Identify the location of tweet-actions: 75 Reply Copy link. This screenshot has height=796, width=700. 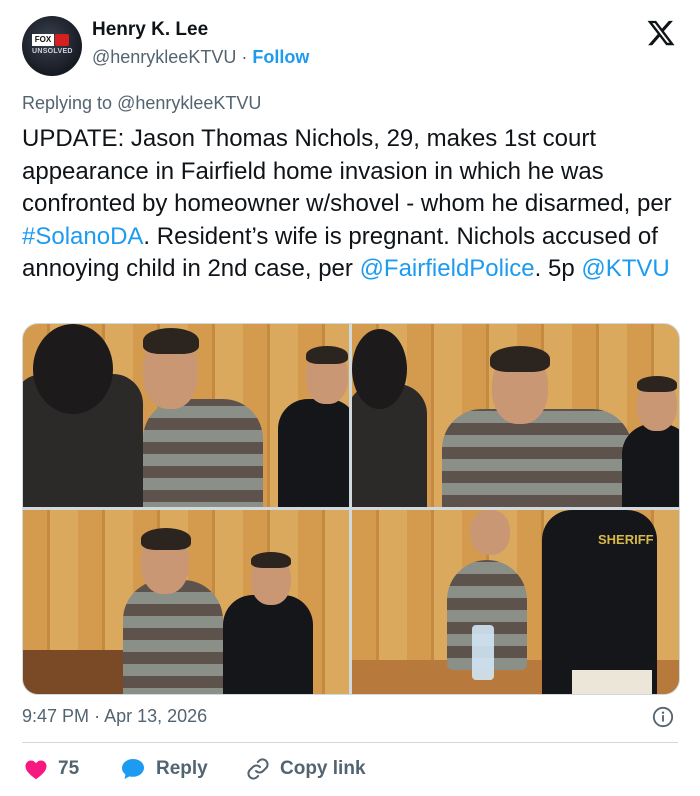
(350, 769).